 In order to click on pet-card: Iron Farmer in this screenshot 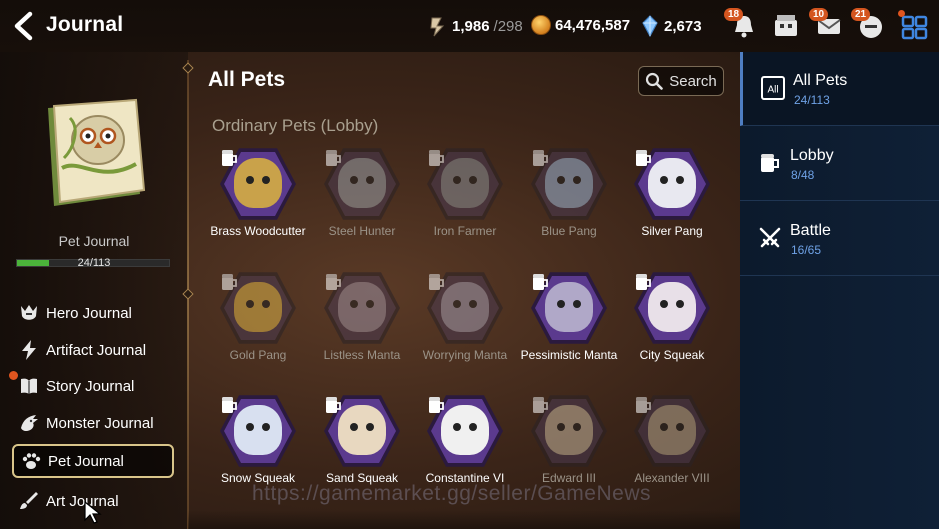, I will do `click(465, 206)`.